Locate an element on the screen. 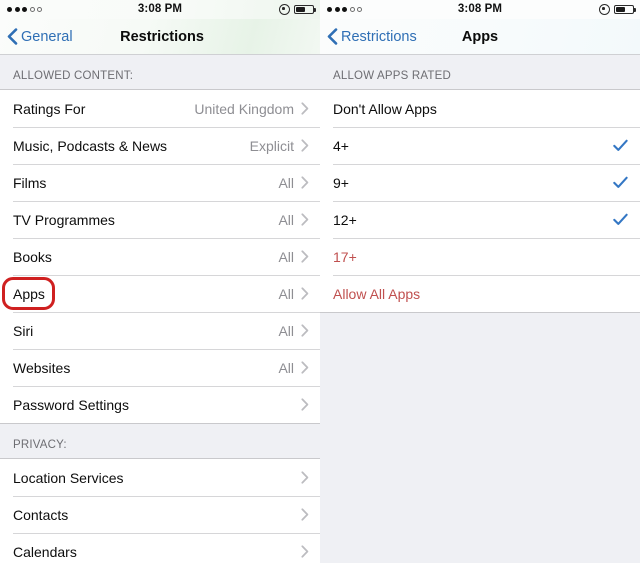 The image size is (640, 563). row-label: TV Programmes is located at coordinates (64, 219).